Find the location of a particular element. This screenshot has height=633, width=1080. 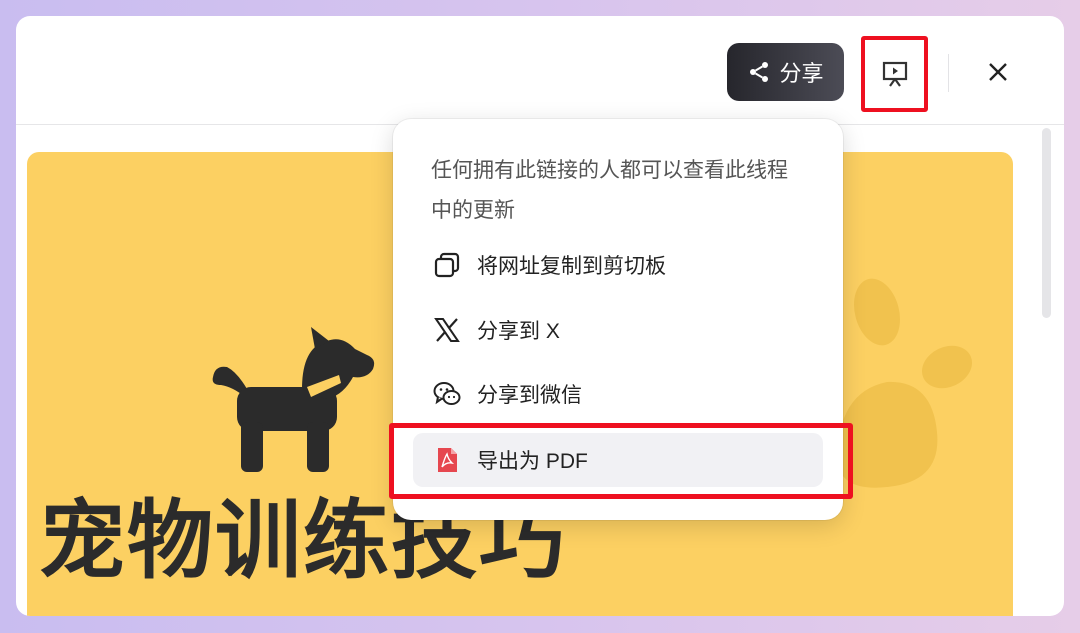

copy-icon is located at coordinates (447, 265).